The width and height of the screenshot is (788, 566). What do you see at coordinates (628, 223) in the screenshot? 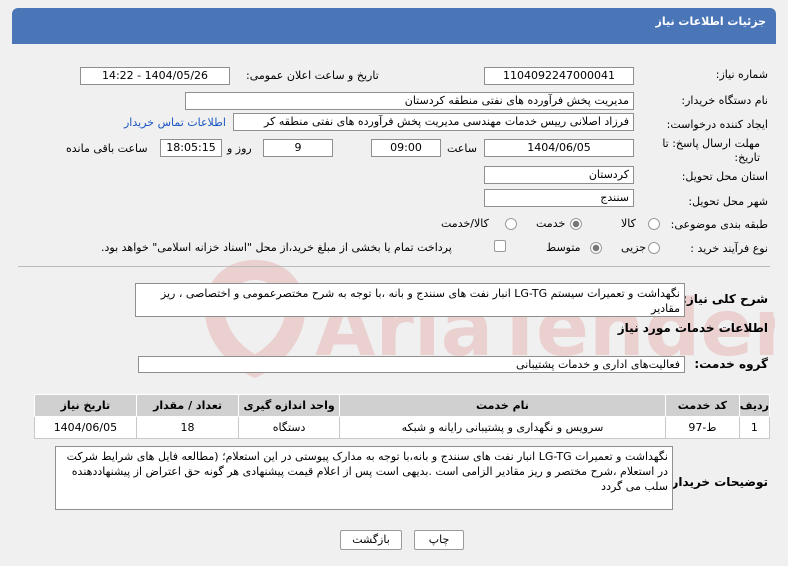
I see `category-goods-label: کالا` at bounding box center [628, 223].